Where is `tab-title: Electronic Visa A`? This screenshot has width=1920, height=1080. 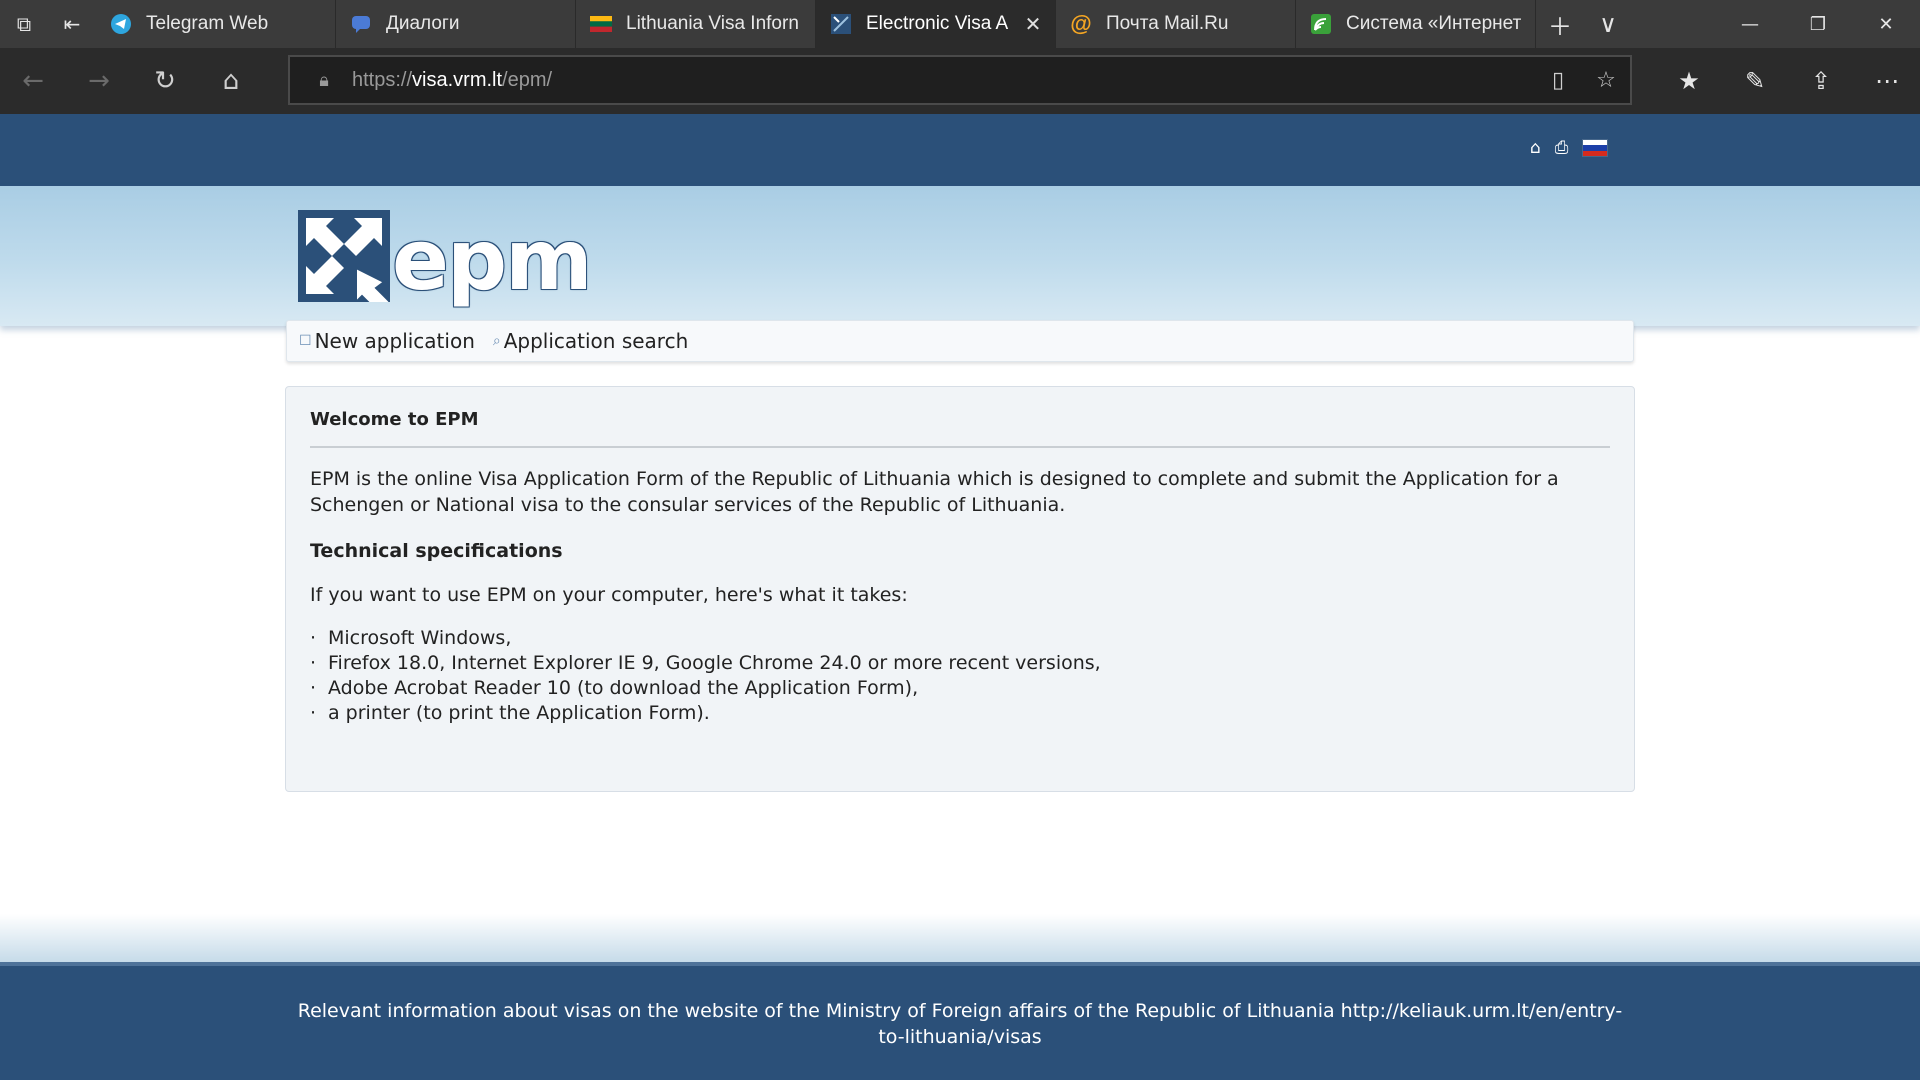
tab-title: Electronic Visa A is located at coordinates (937, 23).